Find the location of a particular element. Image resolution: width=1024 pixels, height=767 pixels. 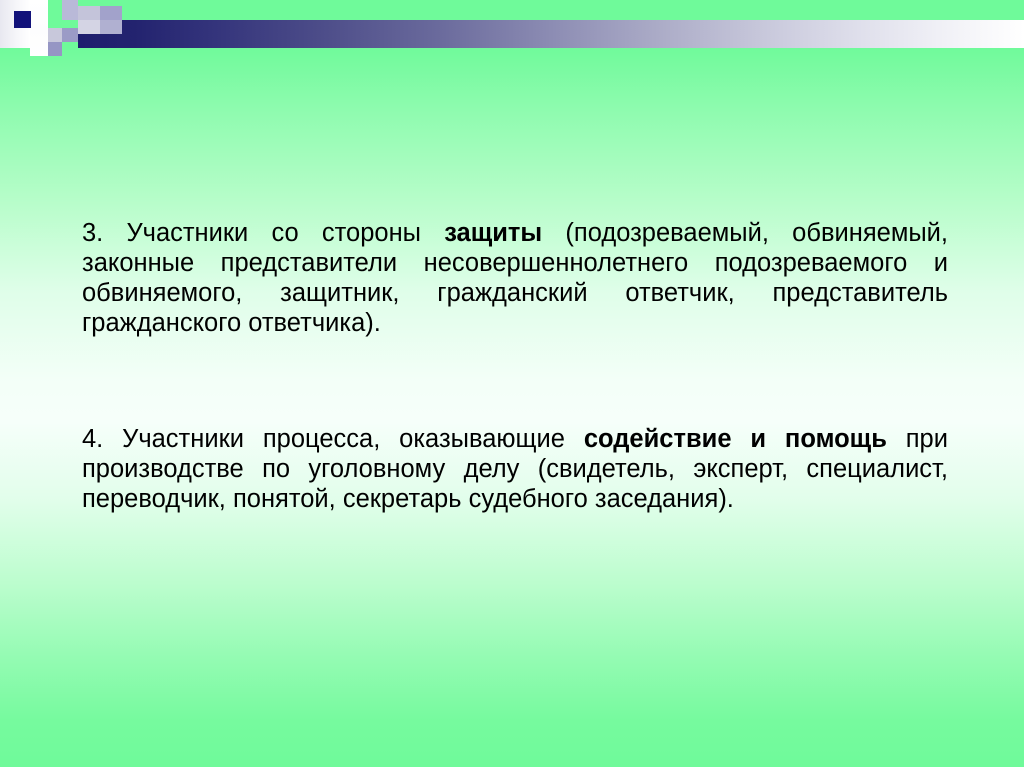

slide-header-decoration is located at coordinates (512, 28).